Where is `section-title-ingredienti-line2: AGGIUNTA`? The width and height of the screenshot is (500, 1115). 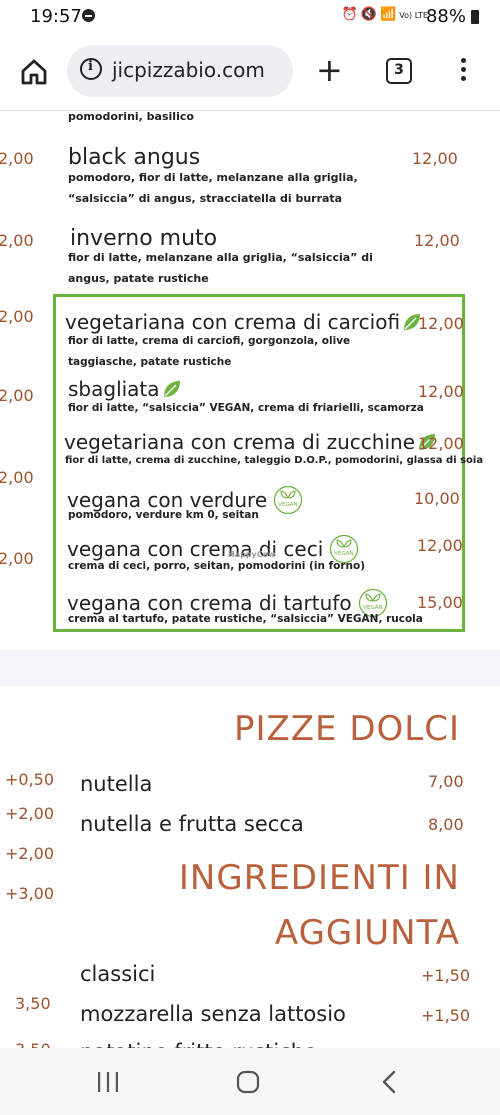
section-title-ingredienti-line2: AGGIUNTA is located at coordinates (367, 933).